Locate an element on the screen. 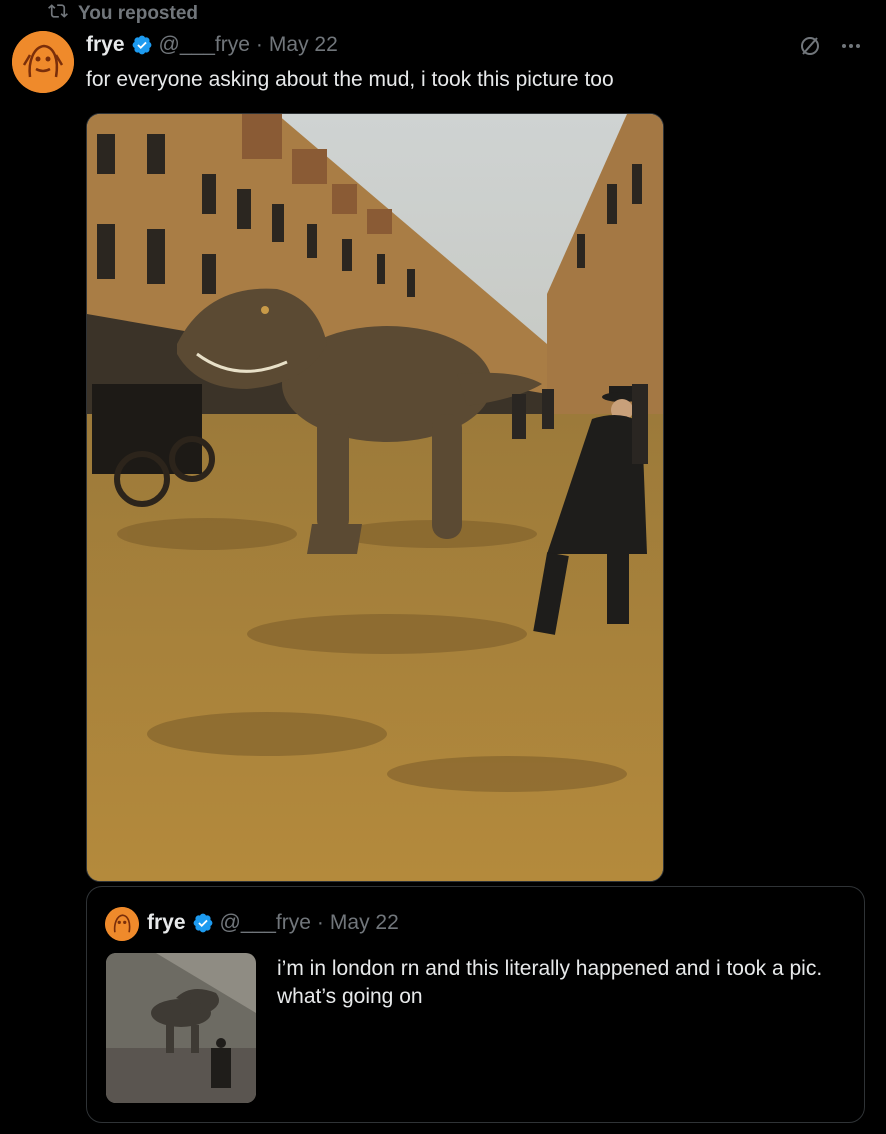 This screenshot has width=886, height=1134. repost-label: You reposted is located at coordinates (138, 13).